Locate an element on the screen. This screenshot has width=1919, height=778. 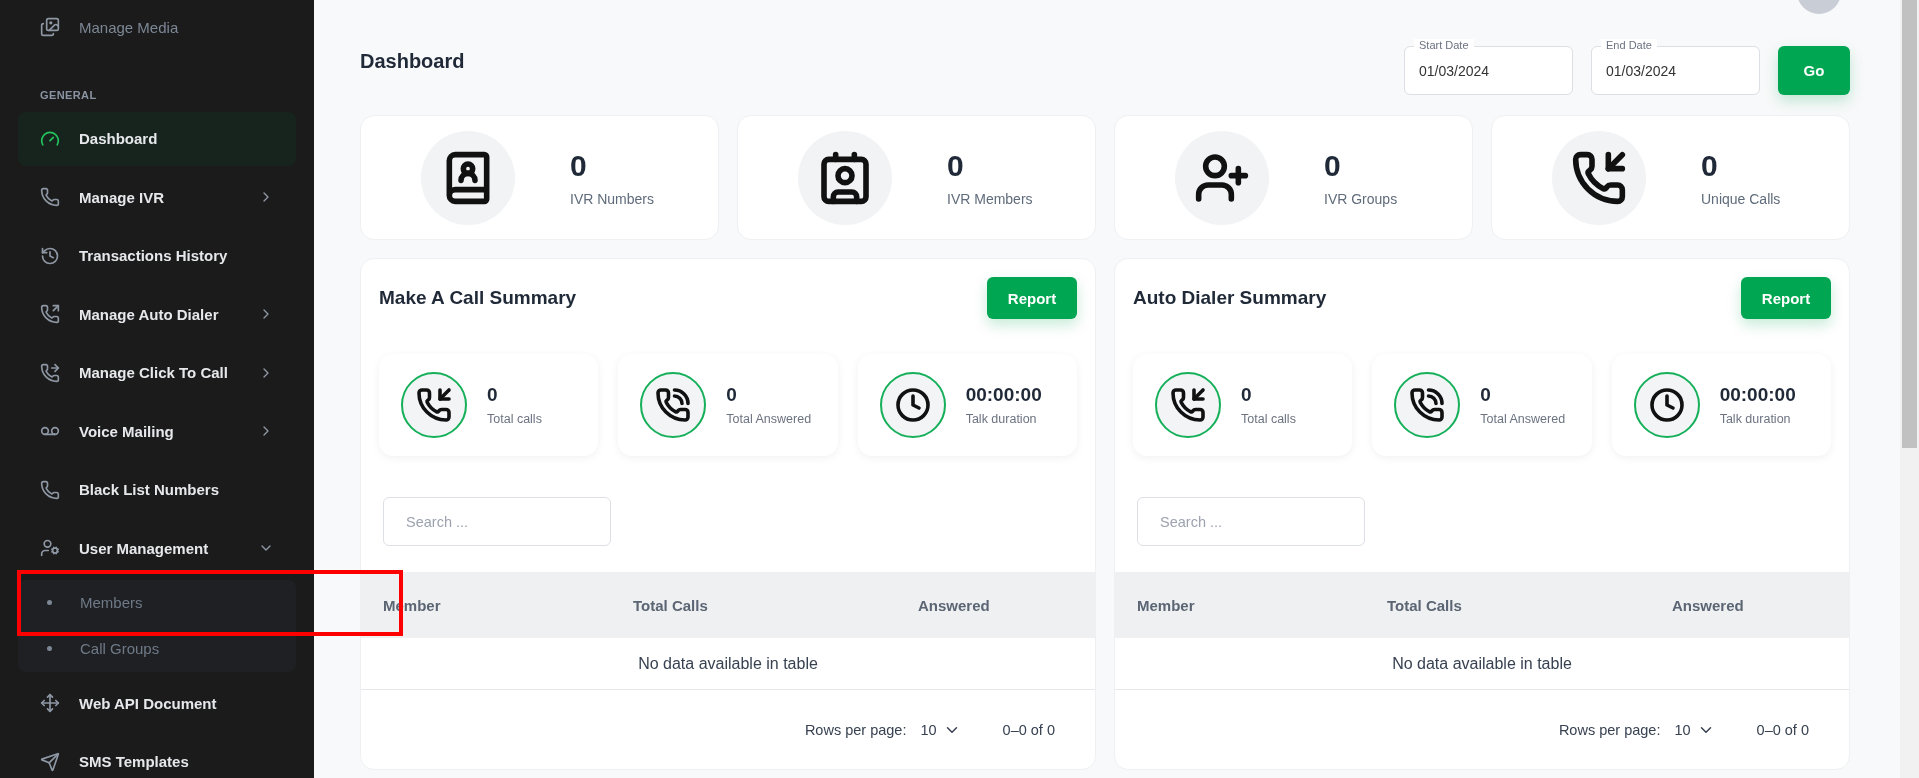
sidebar-item: User Management is located at coordinates (157, 548).